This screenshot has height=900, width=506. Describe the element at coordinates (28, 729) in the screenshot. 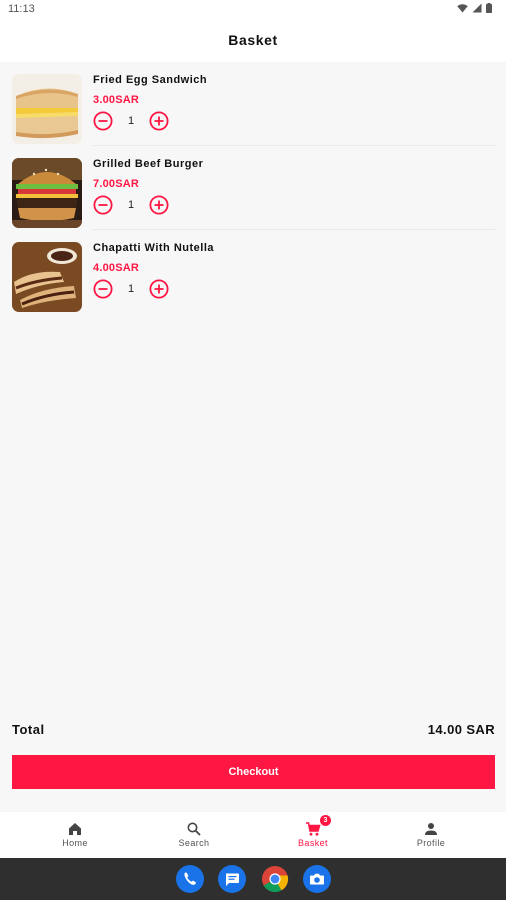

I see `total-label: Total` at that location.